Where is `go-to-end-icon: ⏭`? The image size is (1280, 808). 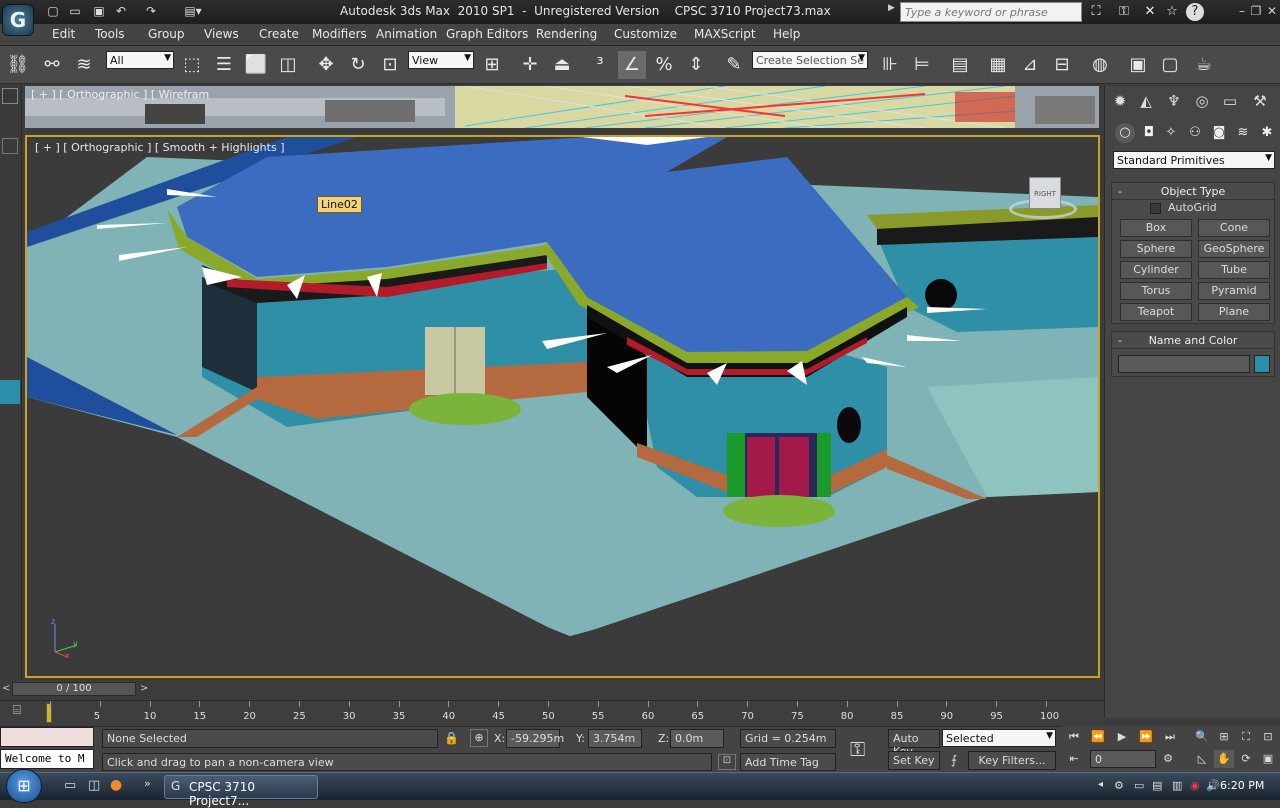 go-to-end-icon: ⏭ is located at coordinates (1170, 737).